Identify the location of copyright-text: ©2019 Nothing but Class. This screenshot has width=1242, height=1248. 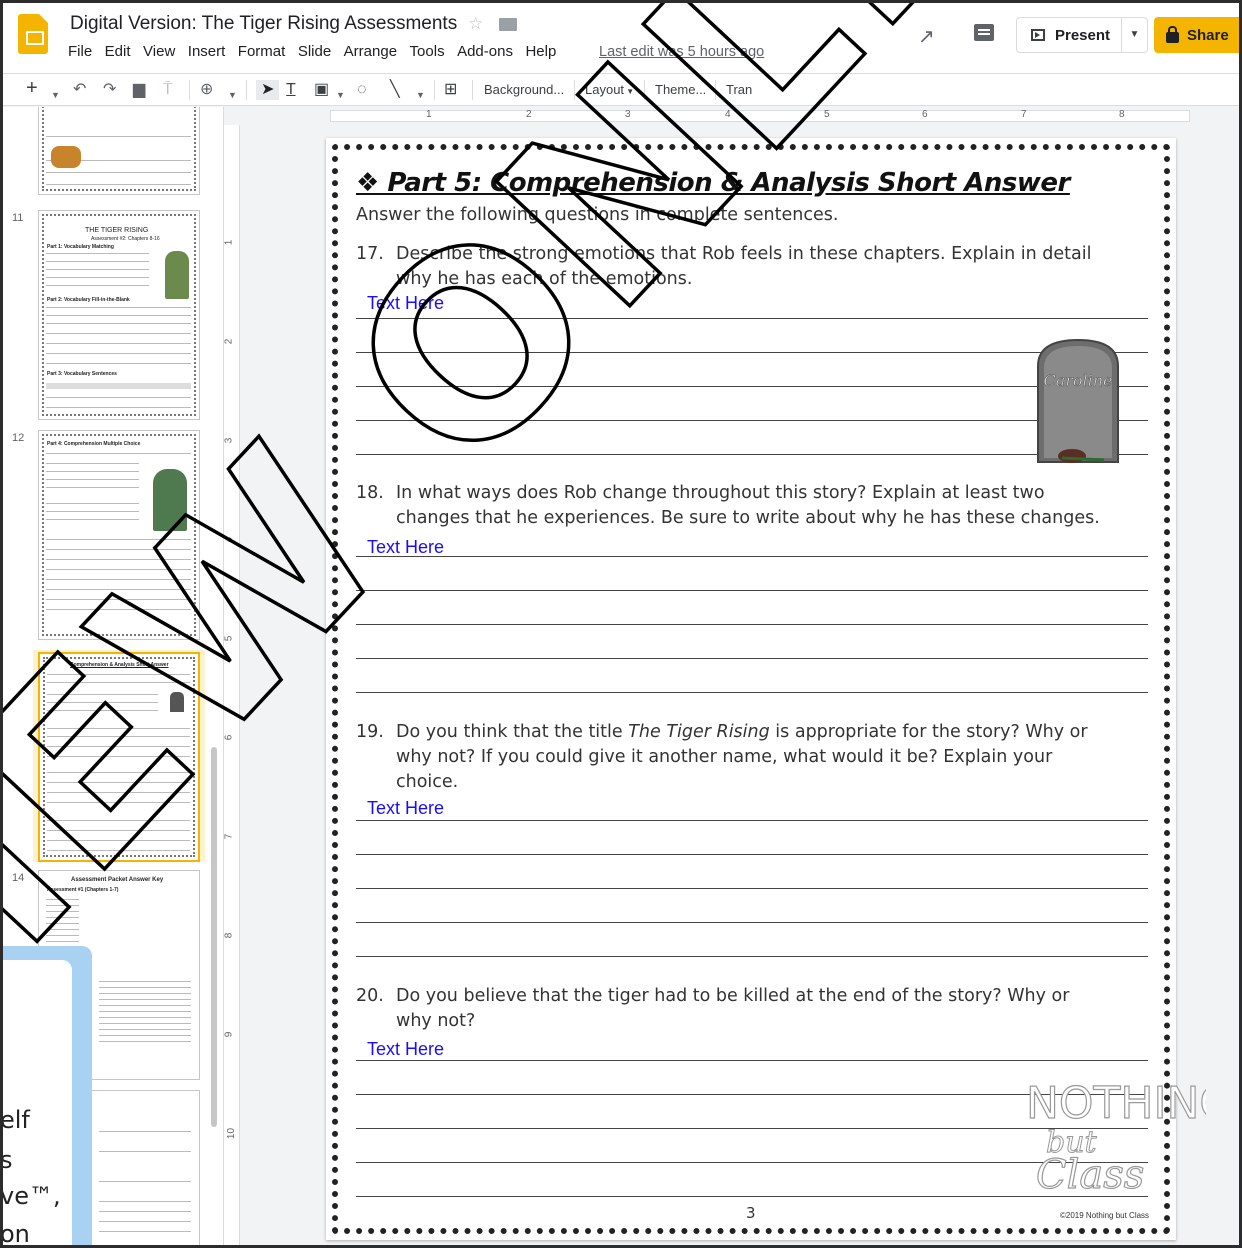
(1105, 1215).